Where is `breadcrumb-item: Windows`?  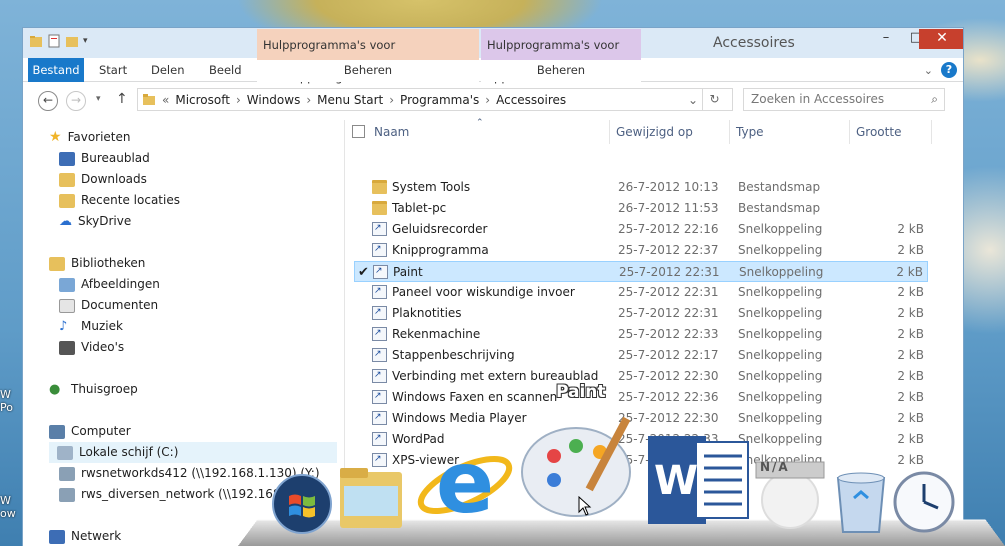 breadcrumb-item: Windows is located at coordinates (274, 100).